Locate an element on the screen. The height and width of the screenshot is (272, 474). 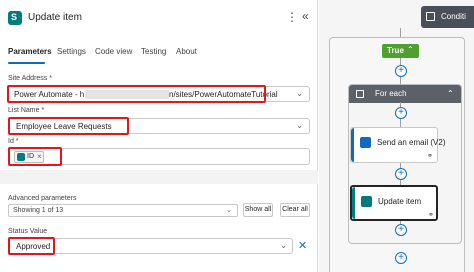
for-each-label: For each is located at coordinates (391, 93).